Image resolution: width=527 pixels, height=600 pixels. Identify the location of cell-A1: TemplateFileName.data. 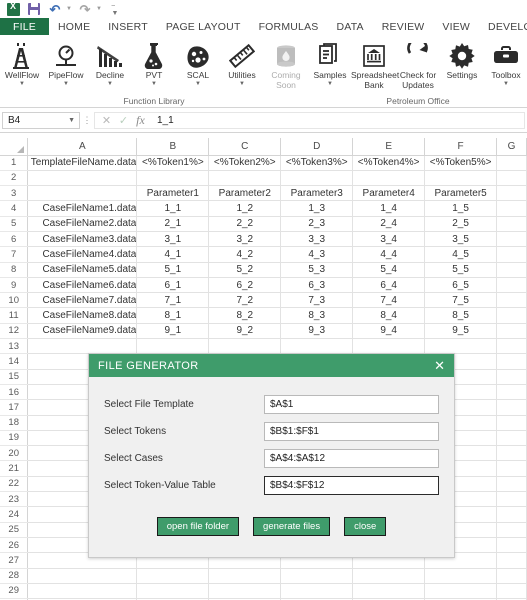
(82, 163).